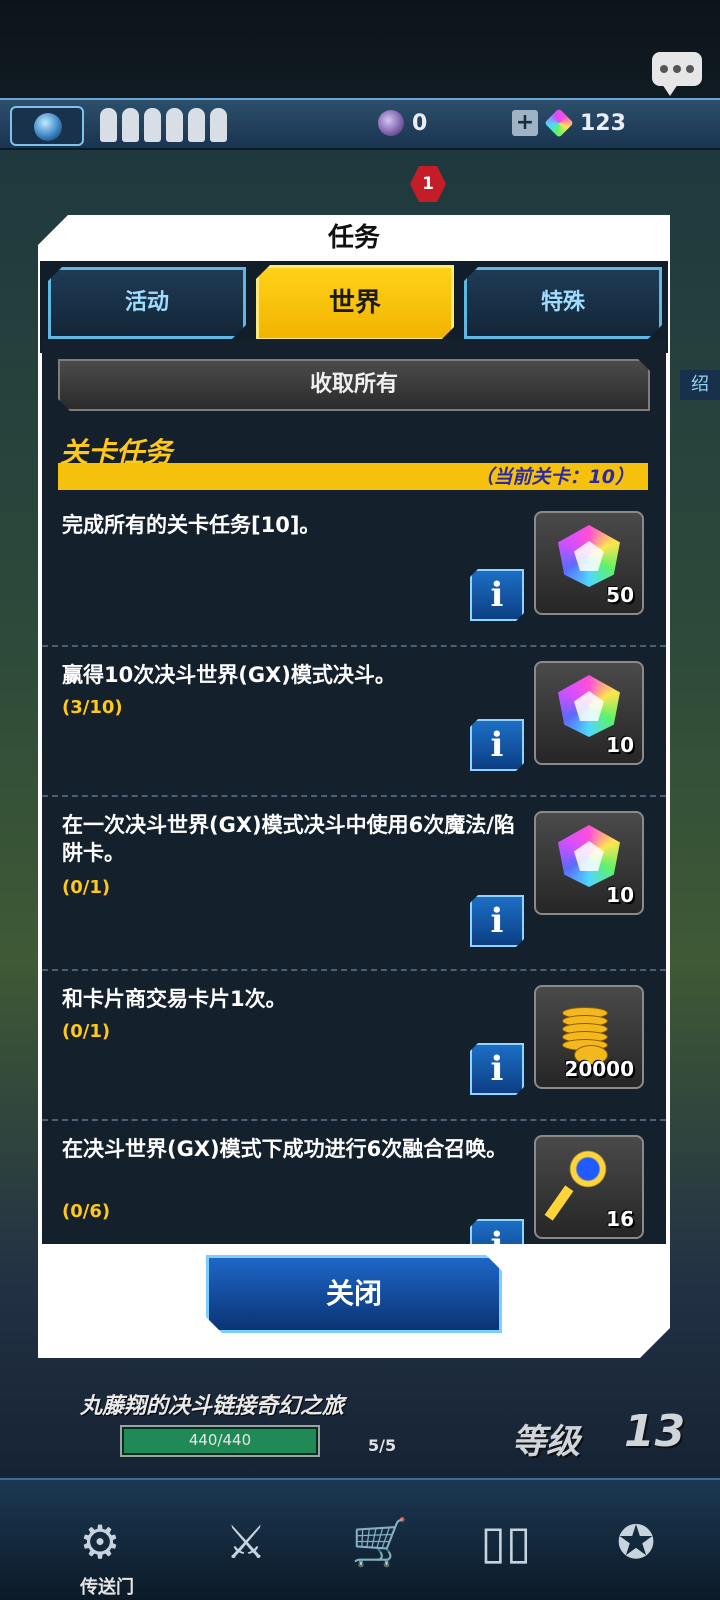 Image resolution: width=720 pixels, height=1600 pixels. What do you see at coordinates (360, 50) in the screenshot?
I see `status-area` at bounding box center [360, 50].